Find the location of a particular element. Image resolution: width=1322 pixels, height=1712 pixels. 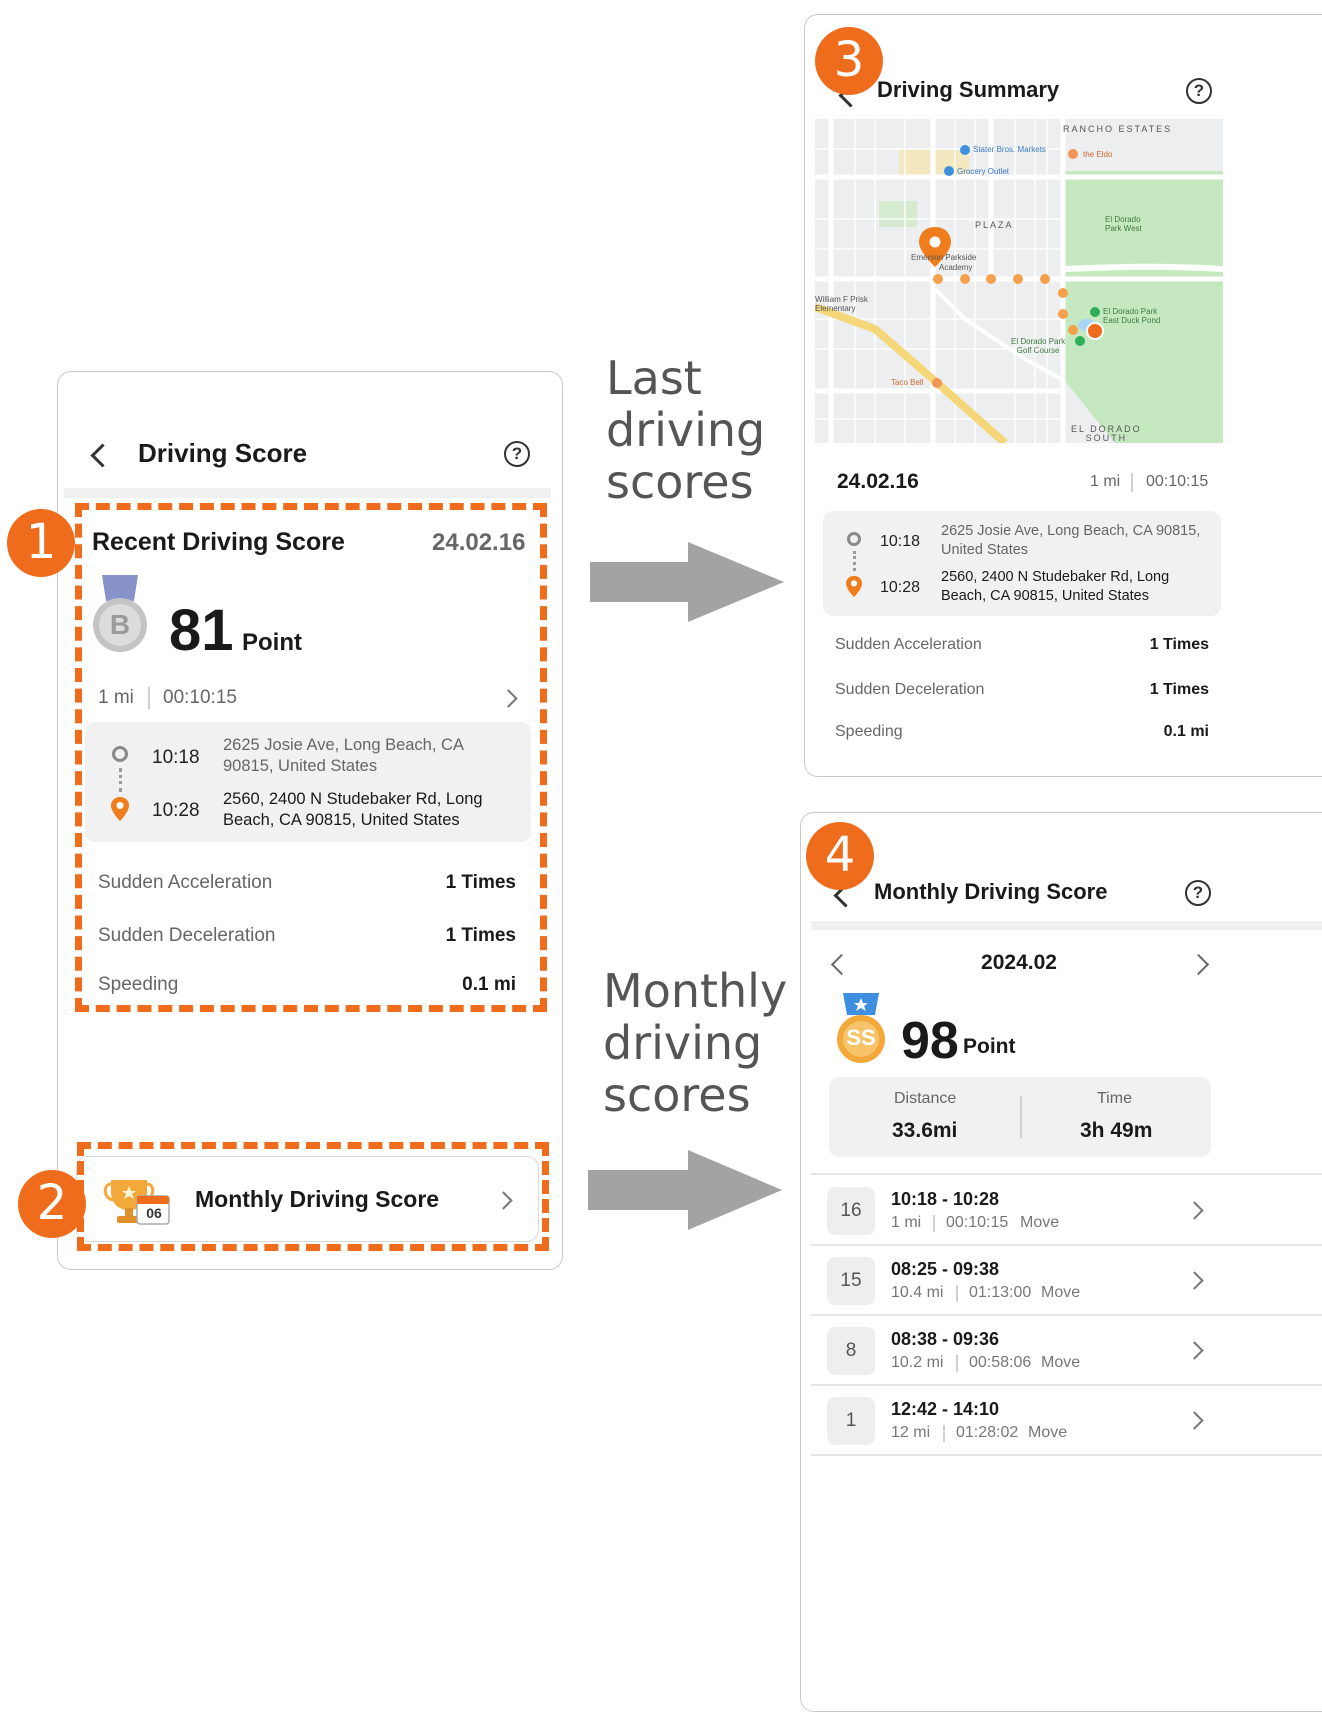

trip-row: 16 10:18 - 10:28 1 mi 00:10:15 Move is located at coordinates (1061, 1209).